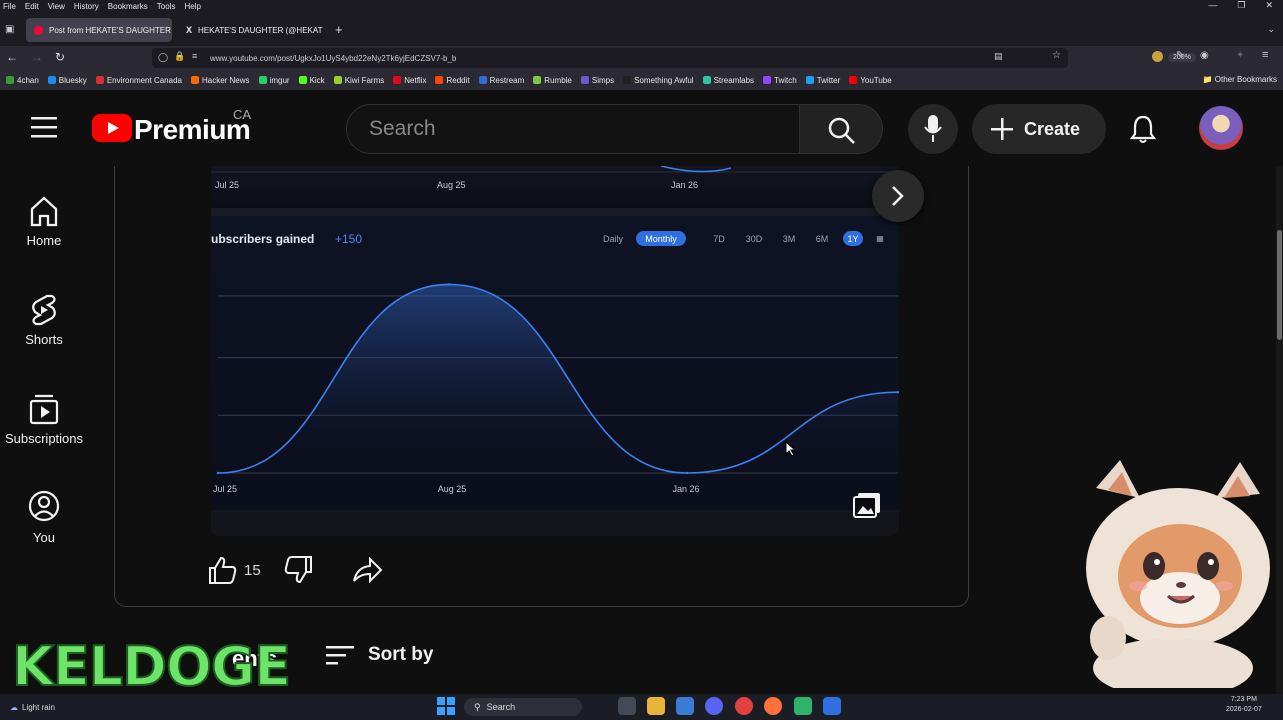 The height and width of the screenshot is (720, 1283). Describe the element at coordinates (822, 80) in the screenshot. I see `bookmark-twitter: Twitter` at that location.